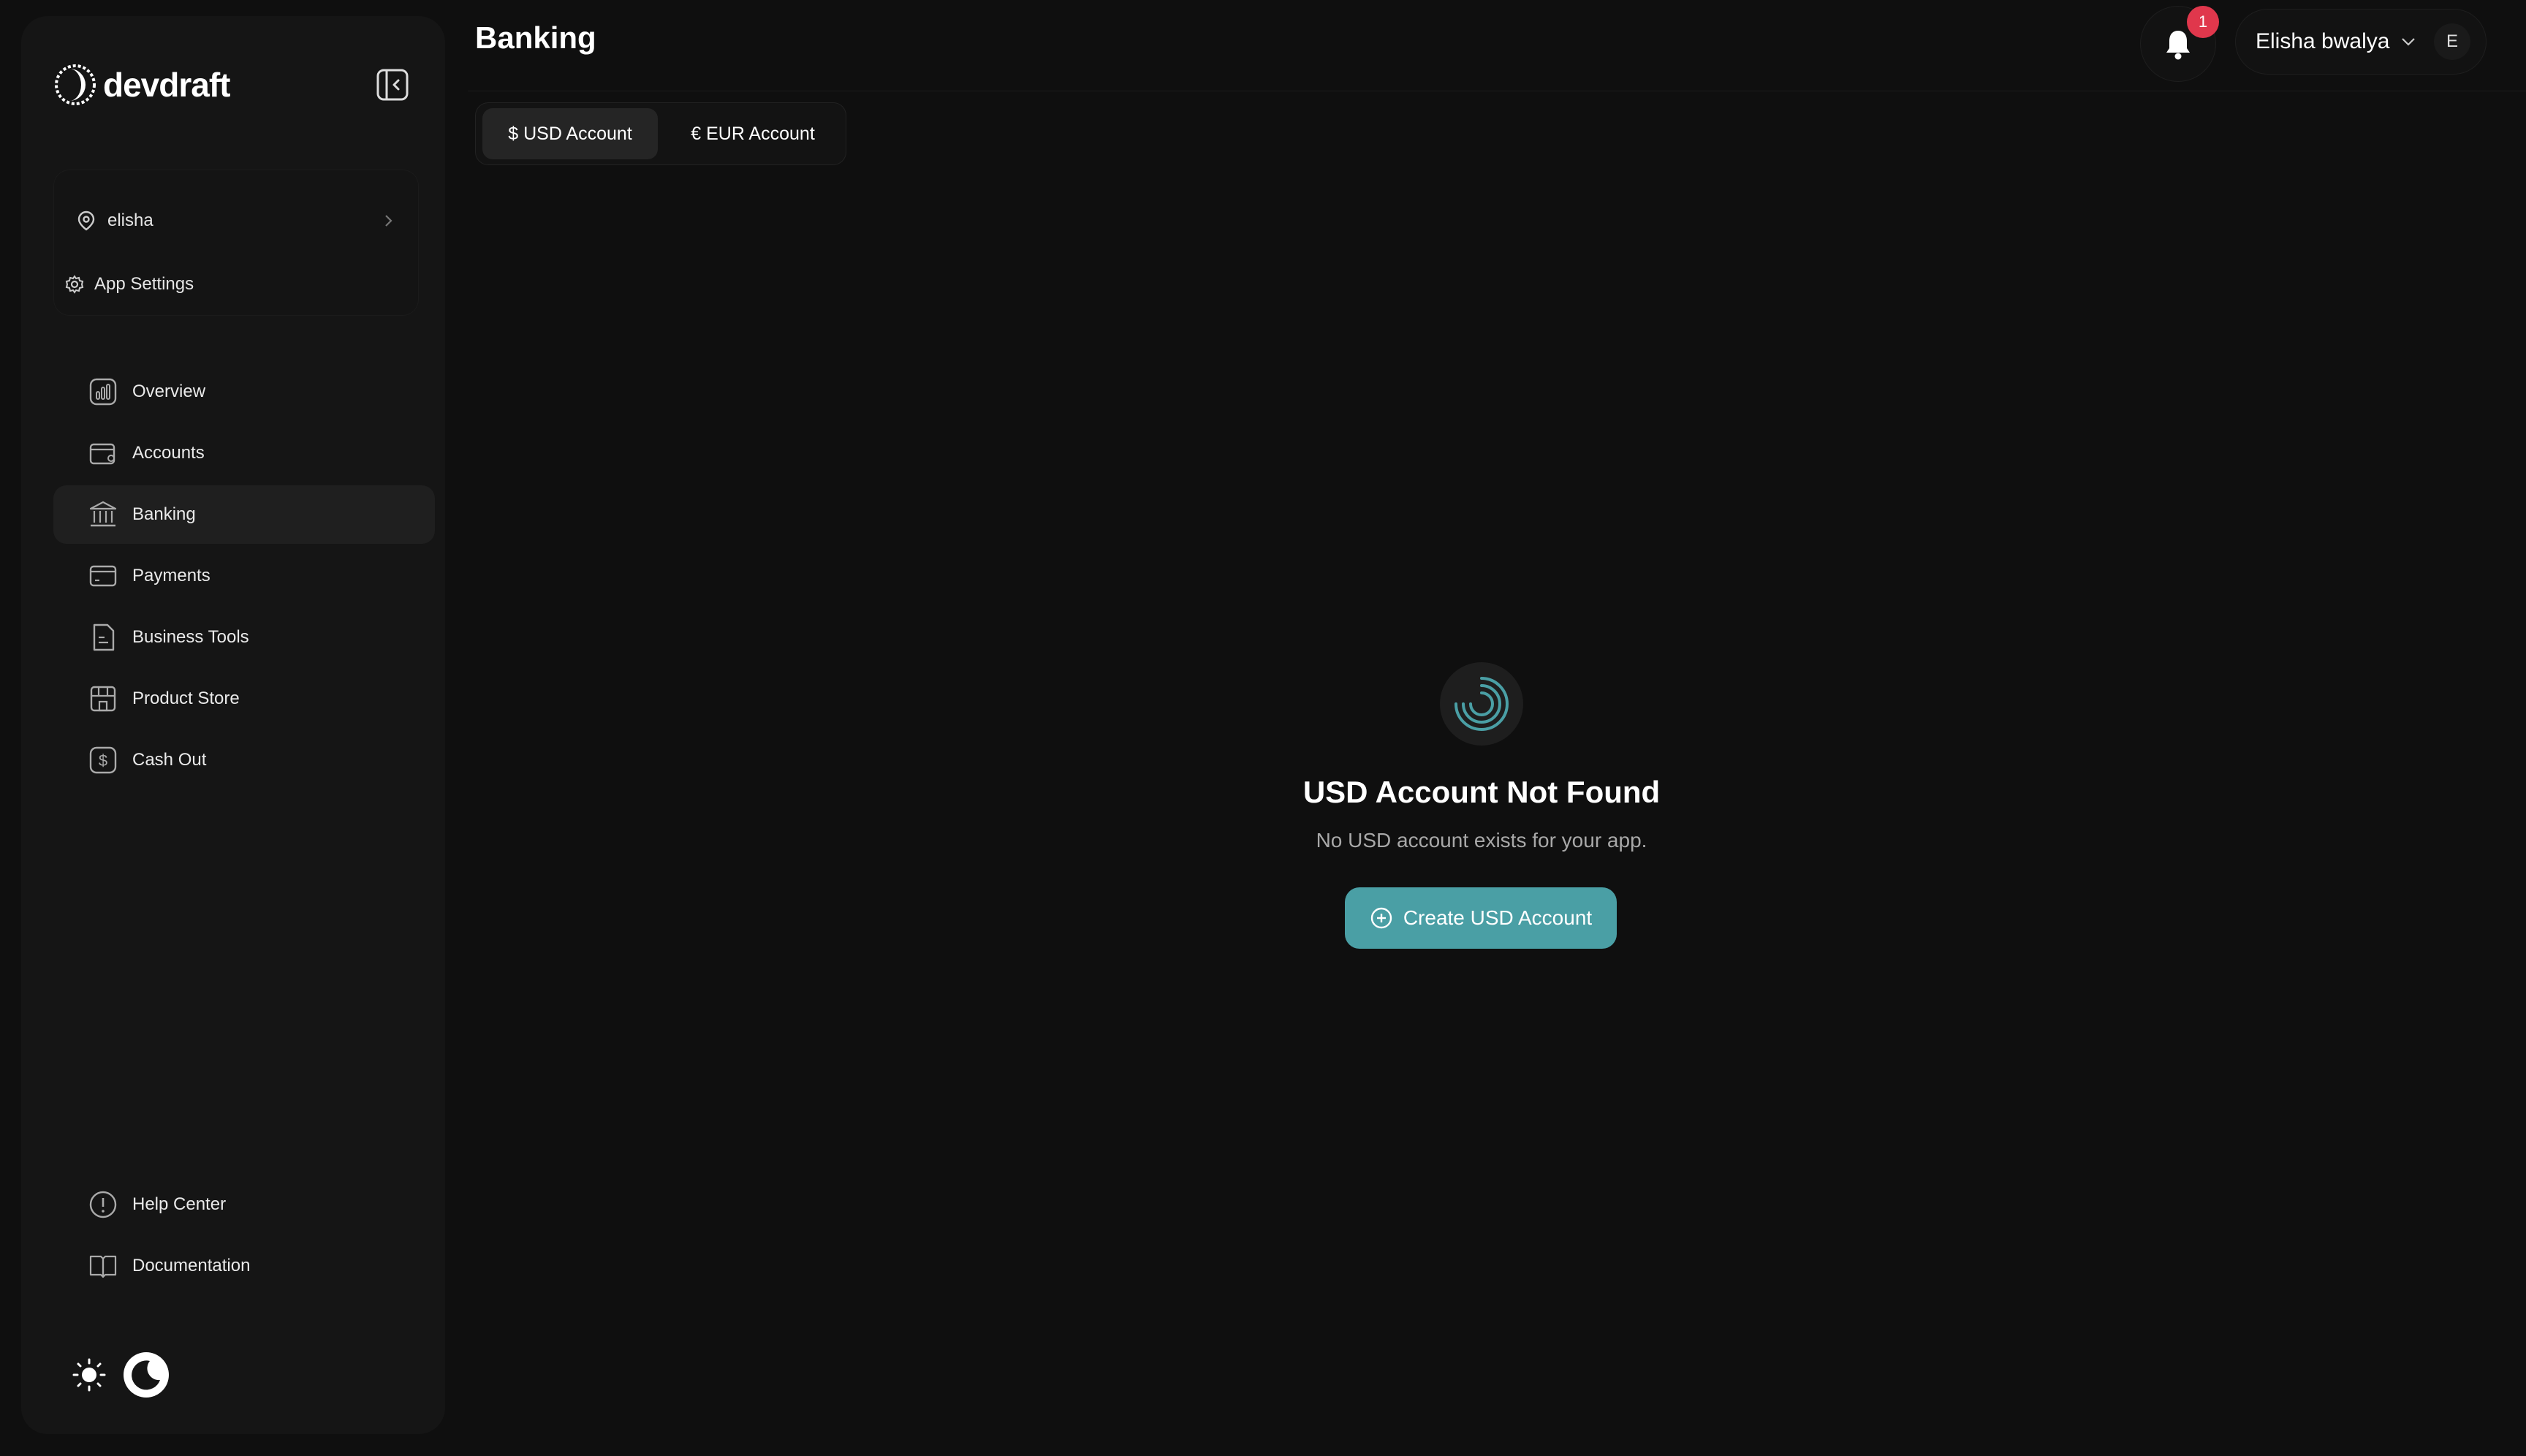 Image resolution: width=2526 pixels, height=1456 pixels. What do you see at coordinates (166, 85) in the screenshot?
I see `brand-name: devdraft` at bounding box center [166, 85].